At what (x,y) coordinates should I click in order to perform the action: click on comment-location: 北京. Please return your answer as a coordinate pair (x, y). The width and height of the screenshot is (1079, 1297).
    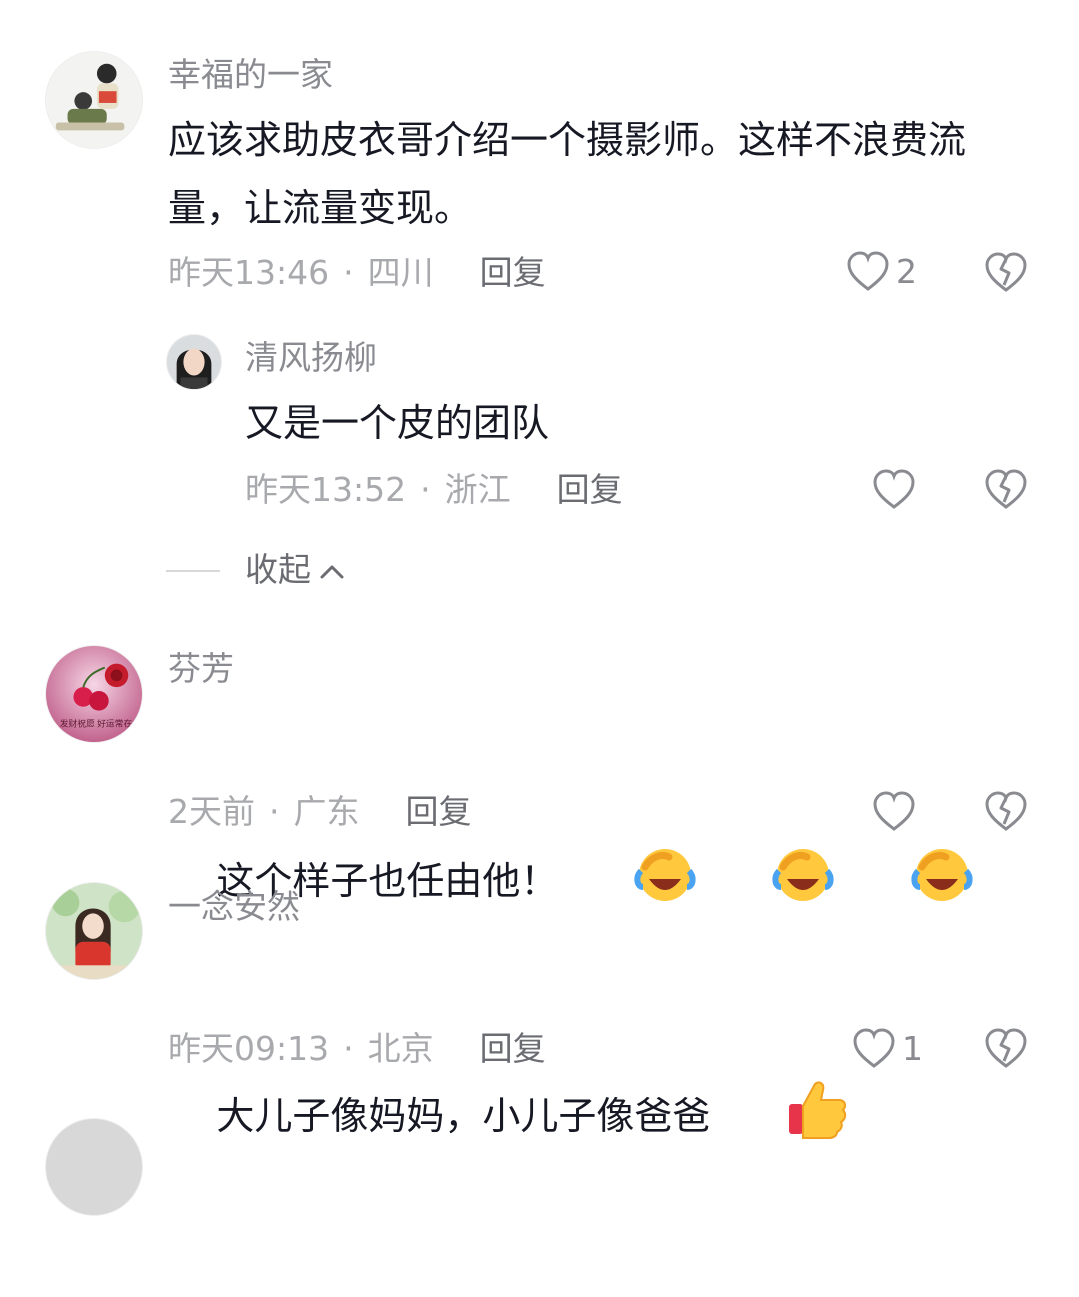
    Looking at the image, I should click on (400, 1048).